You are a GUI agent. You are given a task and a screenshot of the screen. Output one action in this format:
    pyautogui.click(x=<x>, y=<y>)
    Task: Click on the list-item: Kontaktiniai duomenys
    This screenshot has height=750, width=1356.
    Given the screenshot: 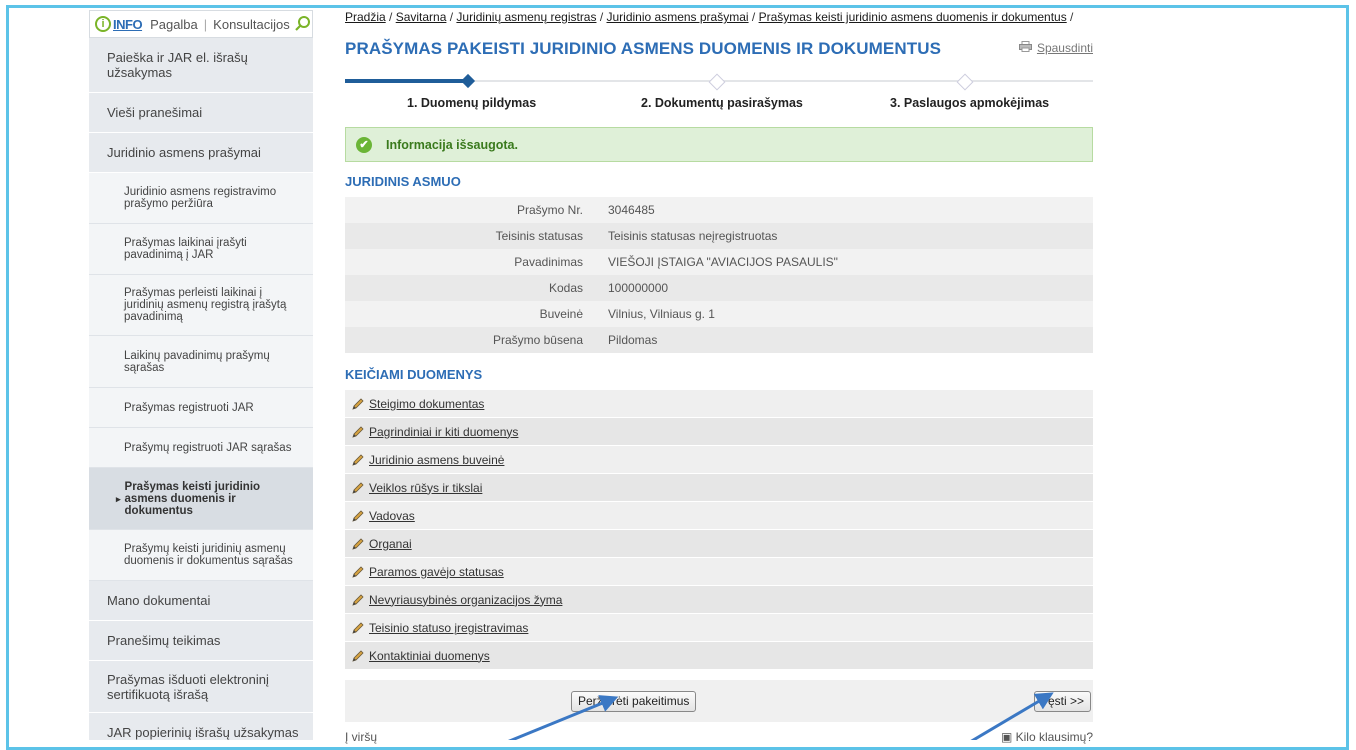 What is the action you would take?
    pyautogui.click(x=719, y=656)
    